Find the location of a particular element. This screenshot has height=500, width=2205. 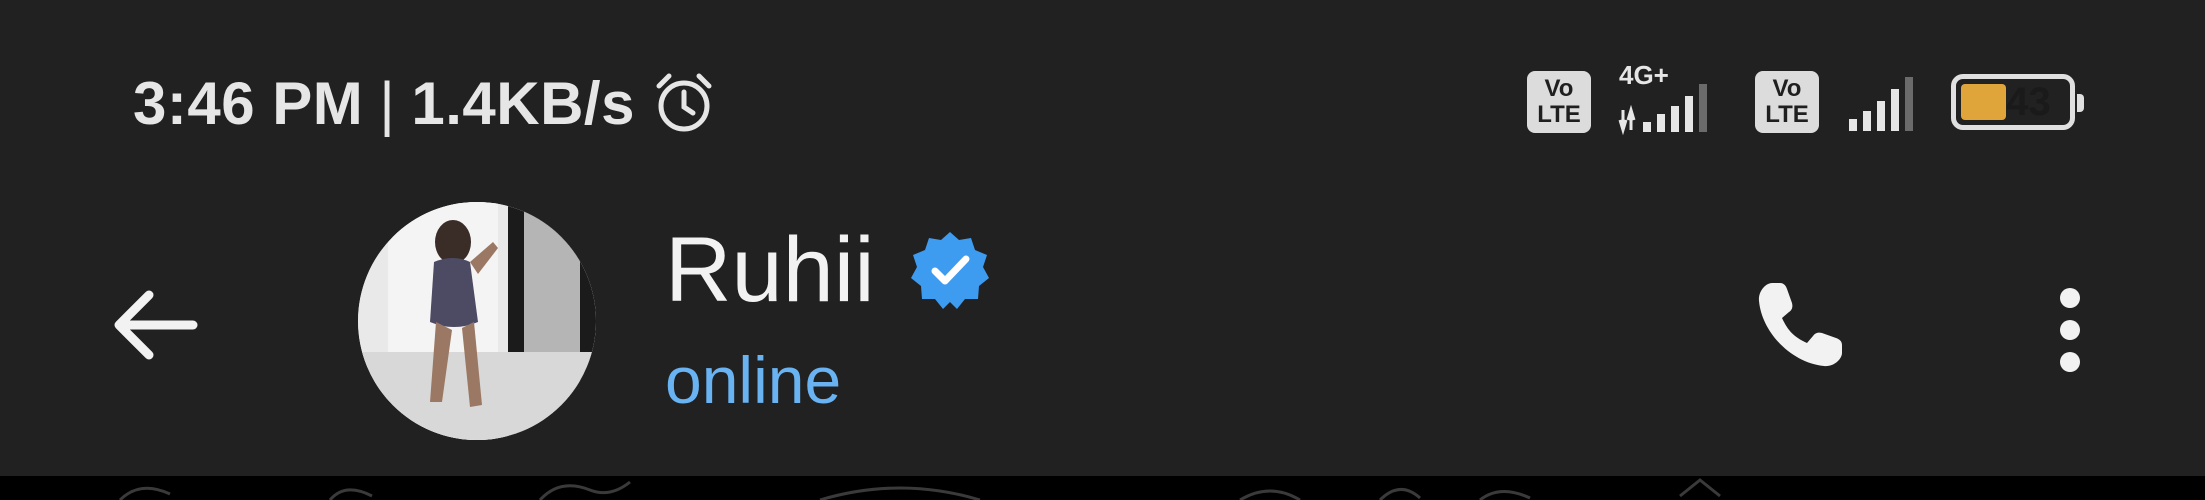

verified-badge-icon is located at coordinates (949, 270).